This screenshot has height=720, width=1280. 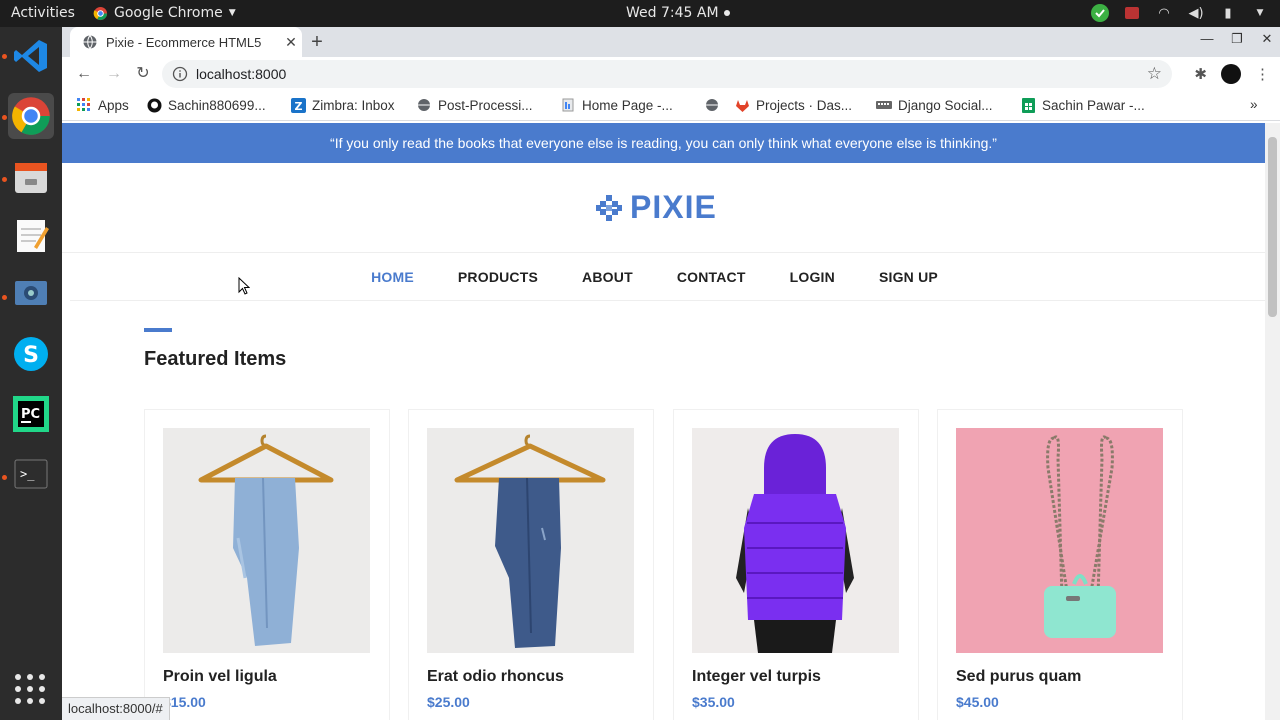 I want to click on product-card: Sed purus quam $45.00, so click(x=1060, y=564).